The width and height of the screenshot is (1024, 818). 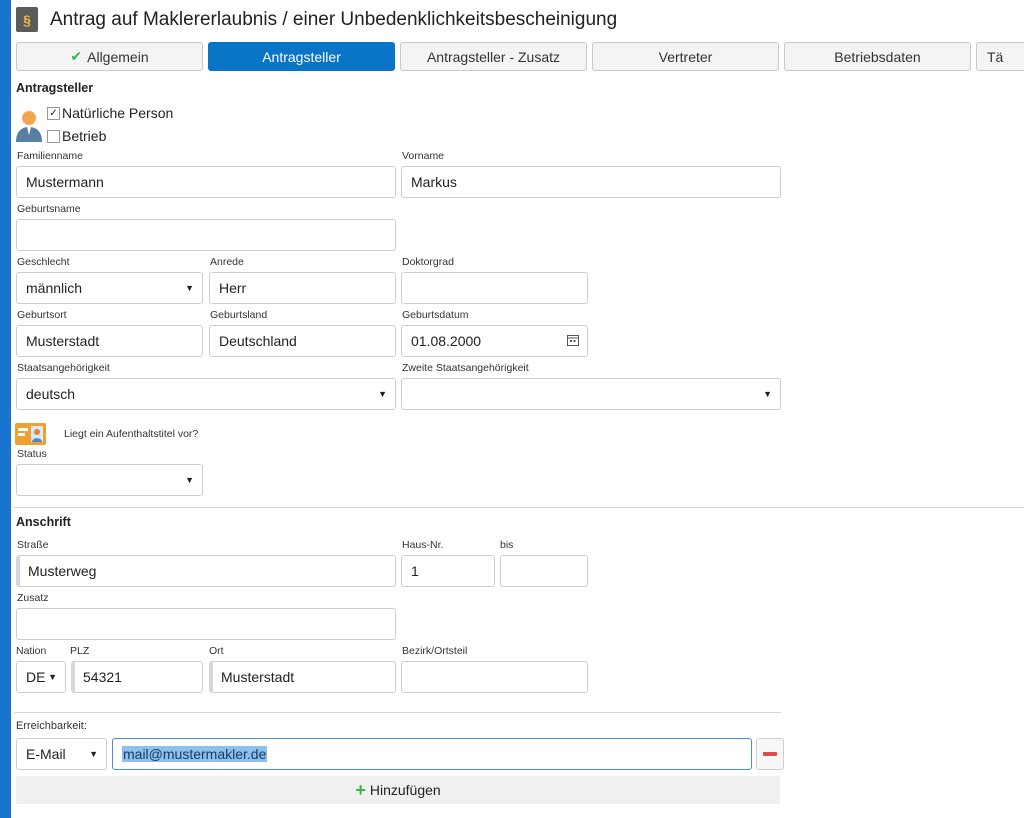 I want to click on birthdate-label: Geburtsdatum, so click(x=435, y=315).